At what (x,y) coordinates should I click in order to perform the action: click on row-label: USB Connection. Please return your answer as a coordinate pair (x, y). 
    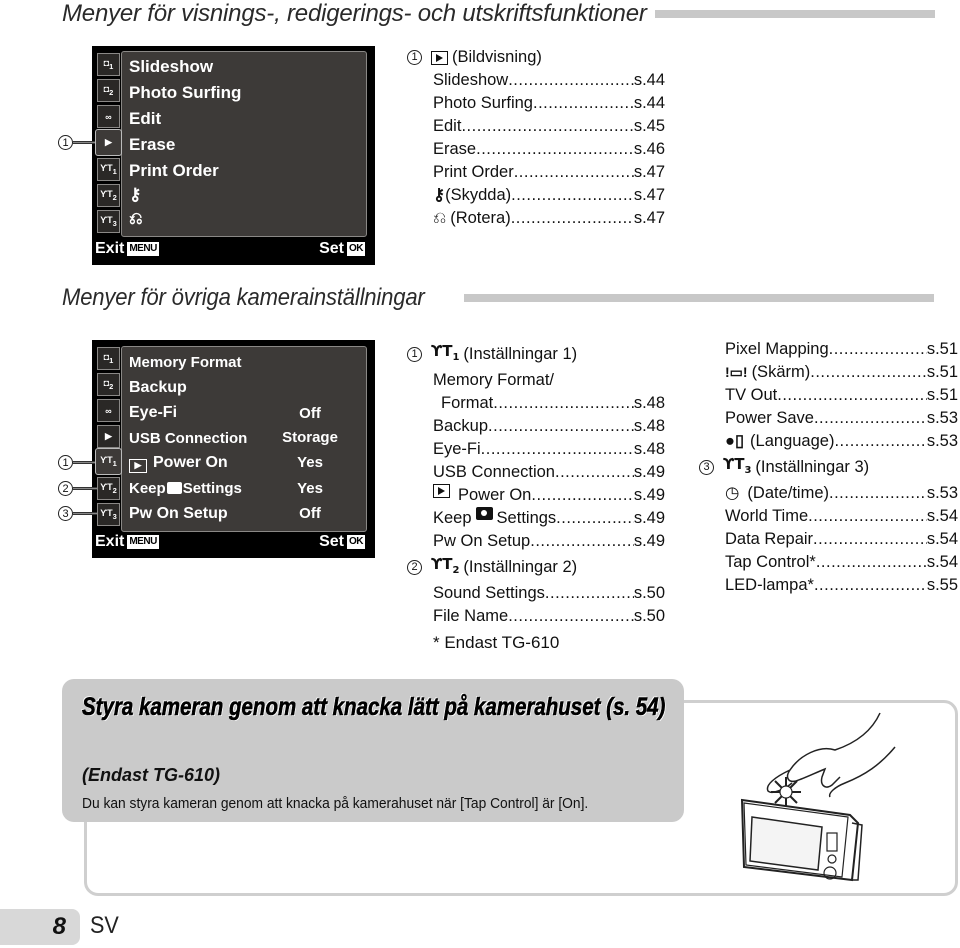
    Looking at the image, I should click on (494, 472).